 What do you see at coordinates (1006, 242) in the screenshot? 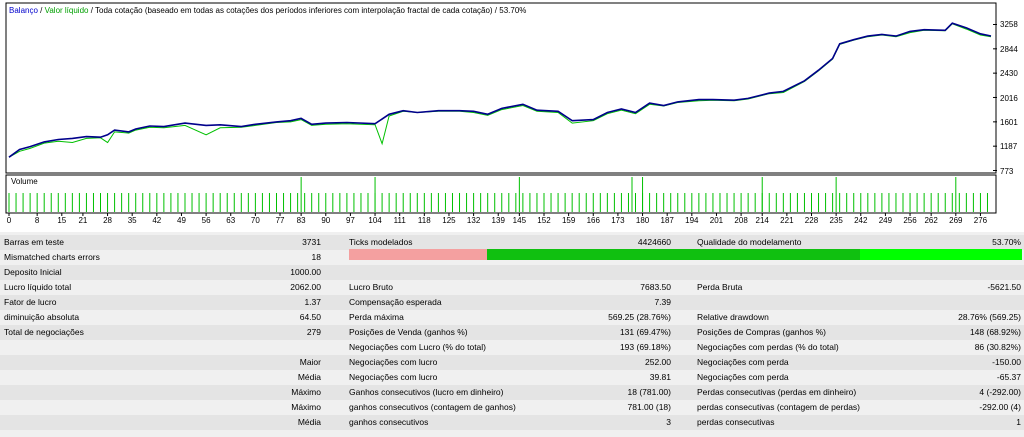
I see `quality-value: 53.70%` at bounding box center [1006, 242].